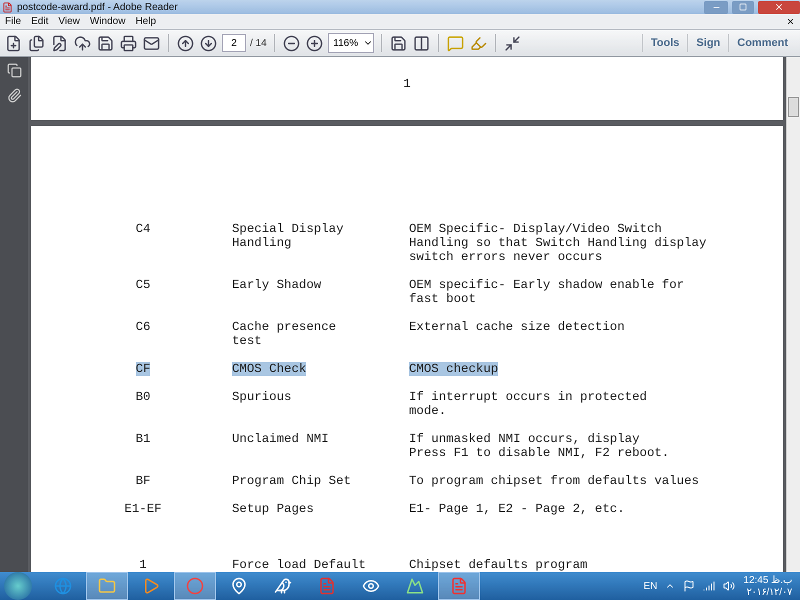  Describe the element at coordinates (709, 586) in the screenshot. I see `signal-icon` at that location.